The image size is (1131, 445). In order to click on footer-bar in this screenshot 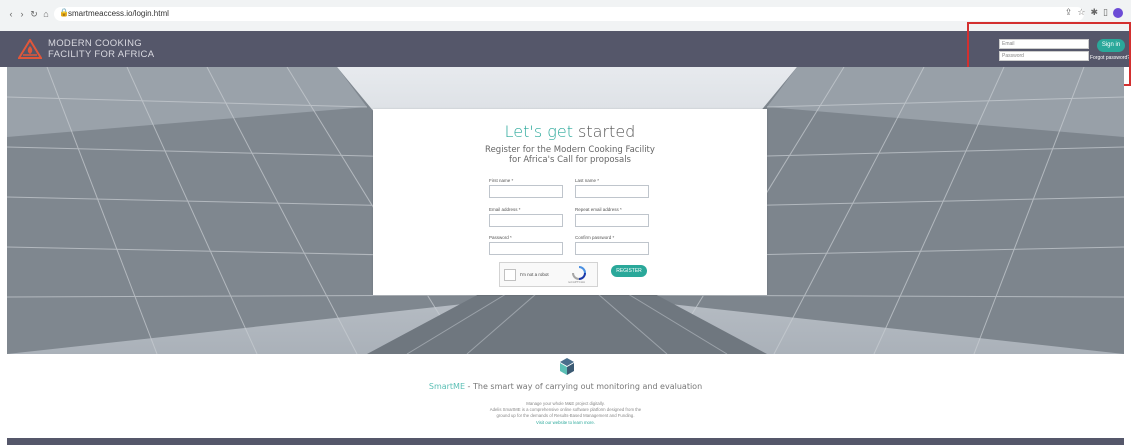, I will do `click(565, 441)`.